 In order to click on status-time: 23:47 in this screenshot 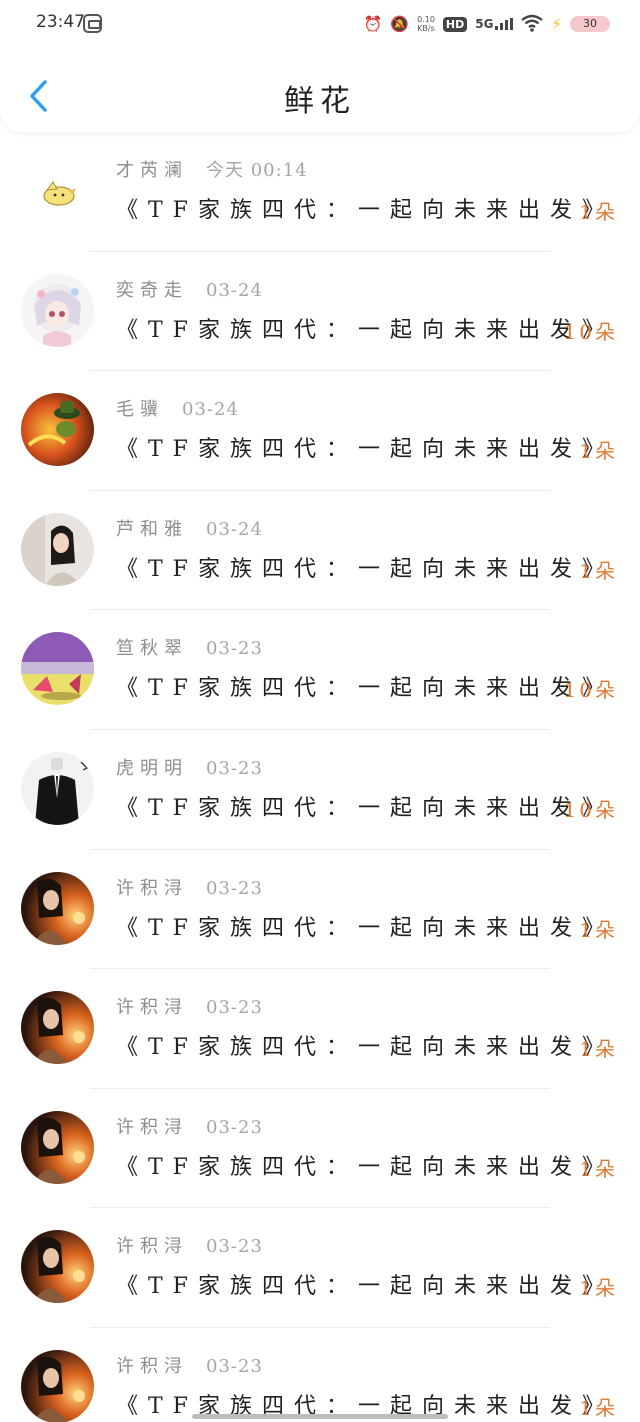, I will do `click(60, 22)`.